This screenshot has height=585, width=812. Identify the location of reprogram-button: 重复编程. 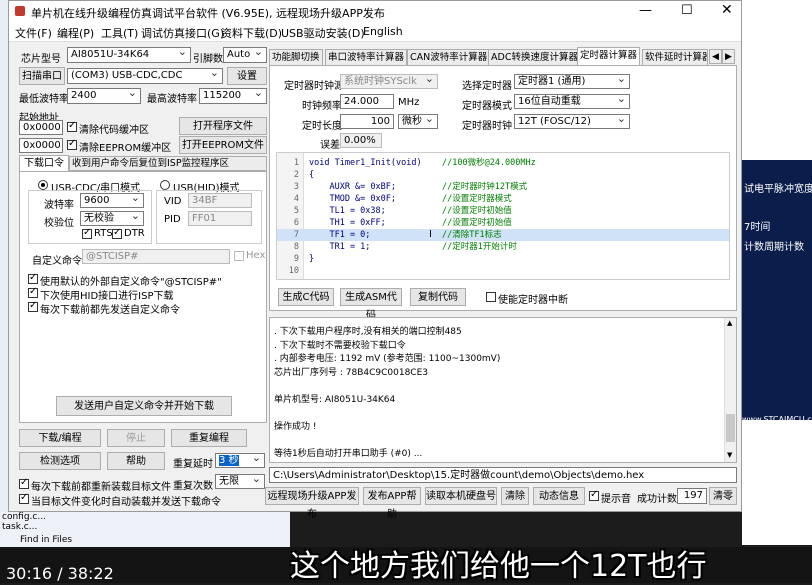
(209, 438).